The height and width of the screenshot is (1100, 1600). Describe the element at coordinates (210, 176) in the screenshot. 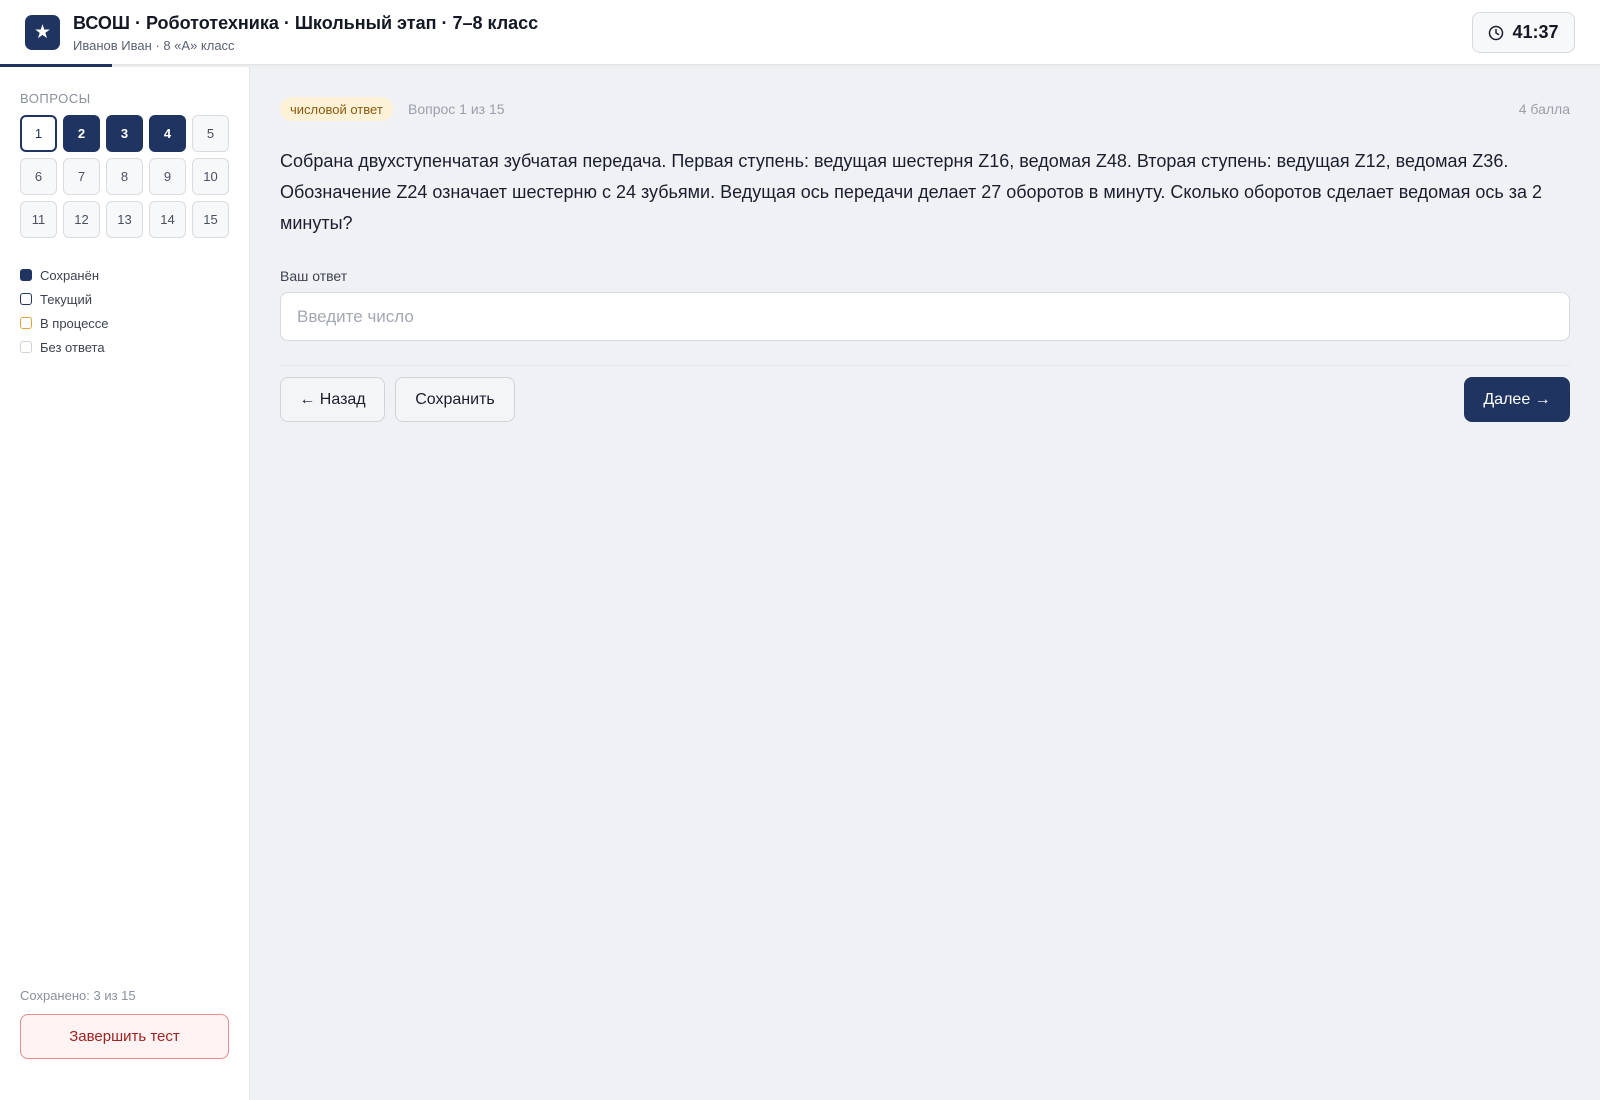

I see `question-nav-button-10: 10` at that location.